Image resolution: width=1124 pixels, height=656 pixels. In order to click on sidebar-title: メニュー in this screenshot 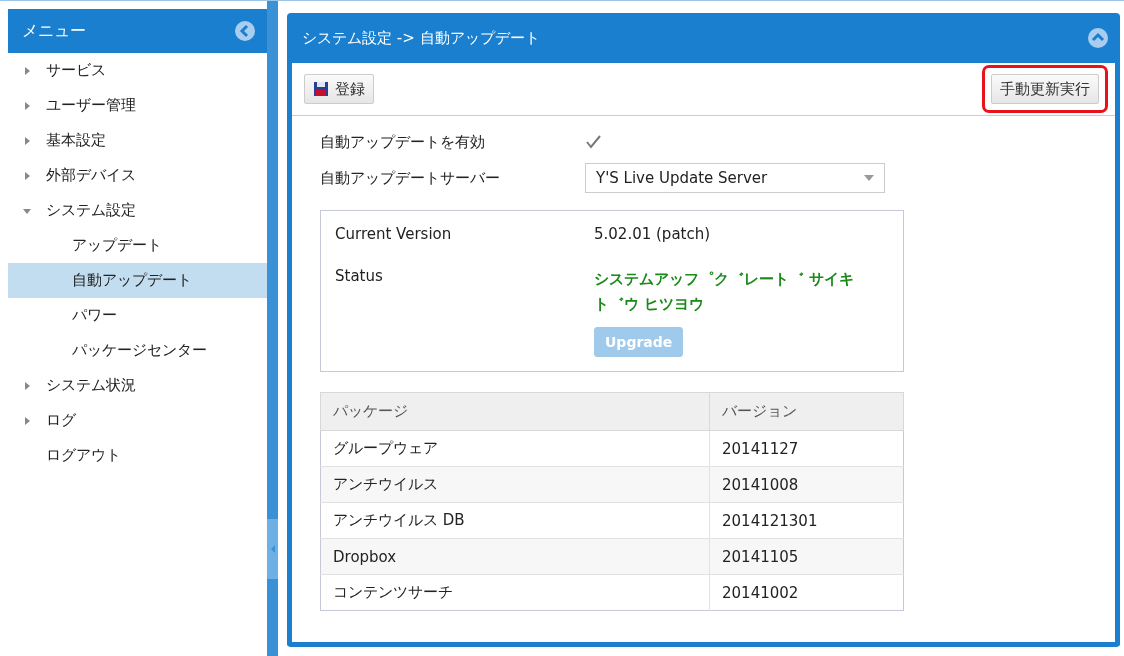, I will do `click(54, 31)`.